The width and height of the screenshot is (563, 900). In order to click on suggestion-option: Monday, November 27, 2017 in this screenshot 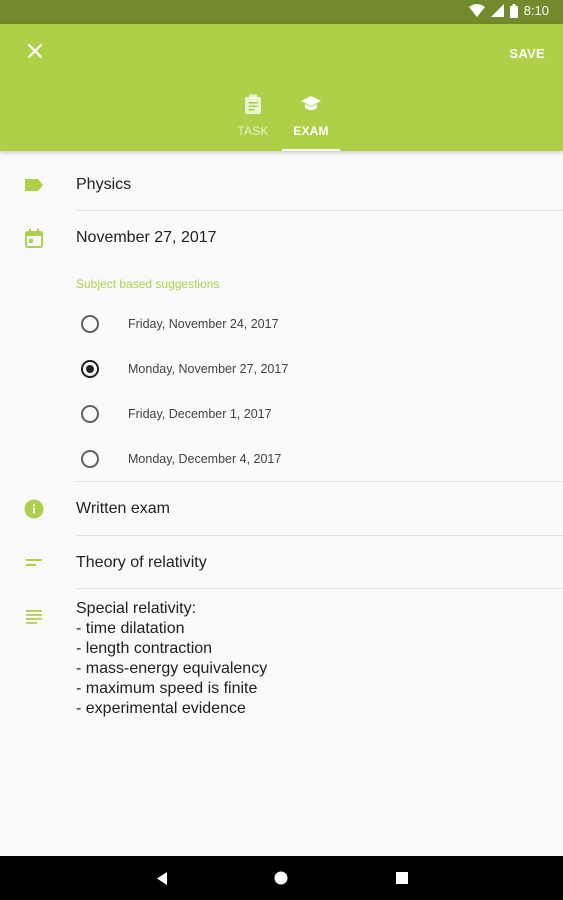, I will do `click(281, 369)`.